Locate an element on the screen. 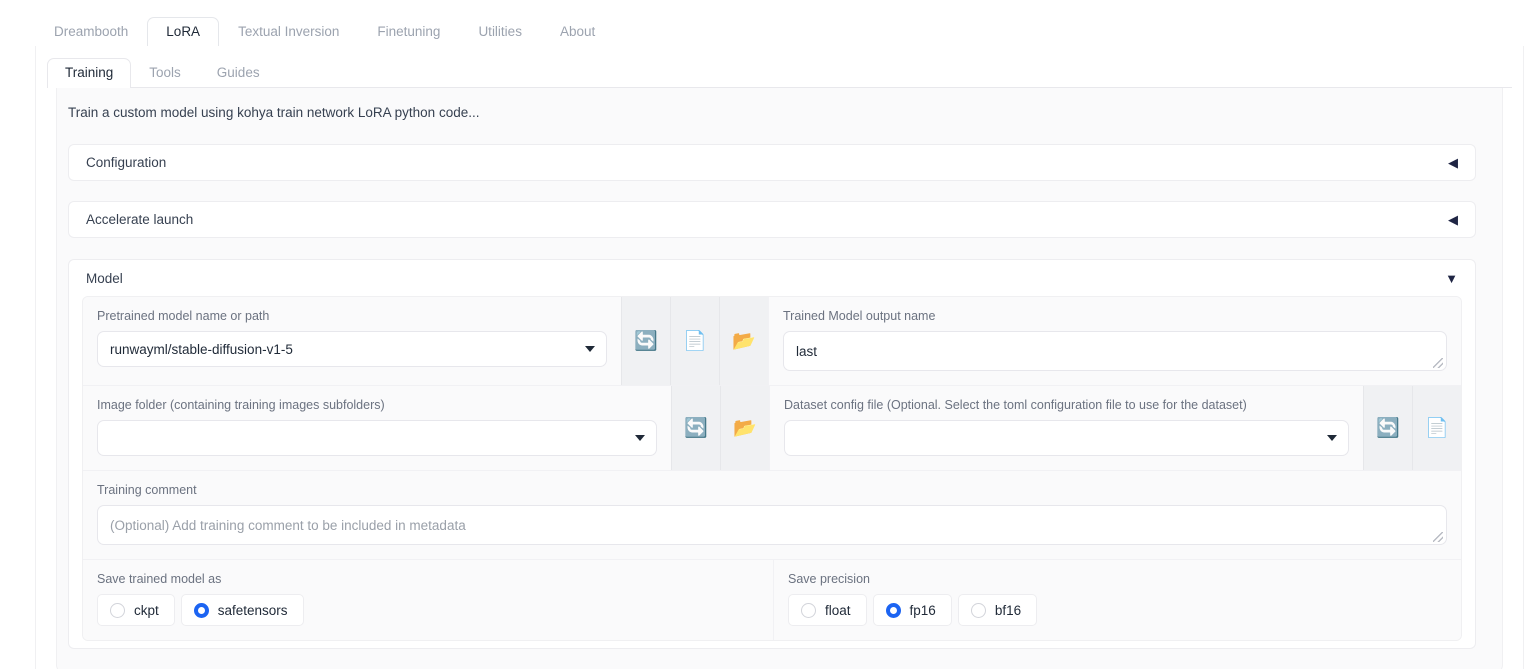 The image size is (1539, 669). radio-fp16: fp16 is located at coordinates (912, 610).